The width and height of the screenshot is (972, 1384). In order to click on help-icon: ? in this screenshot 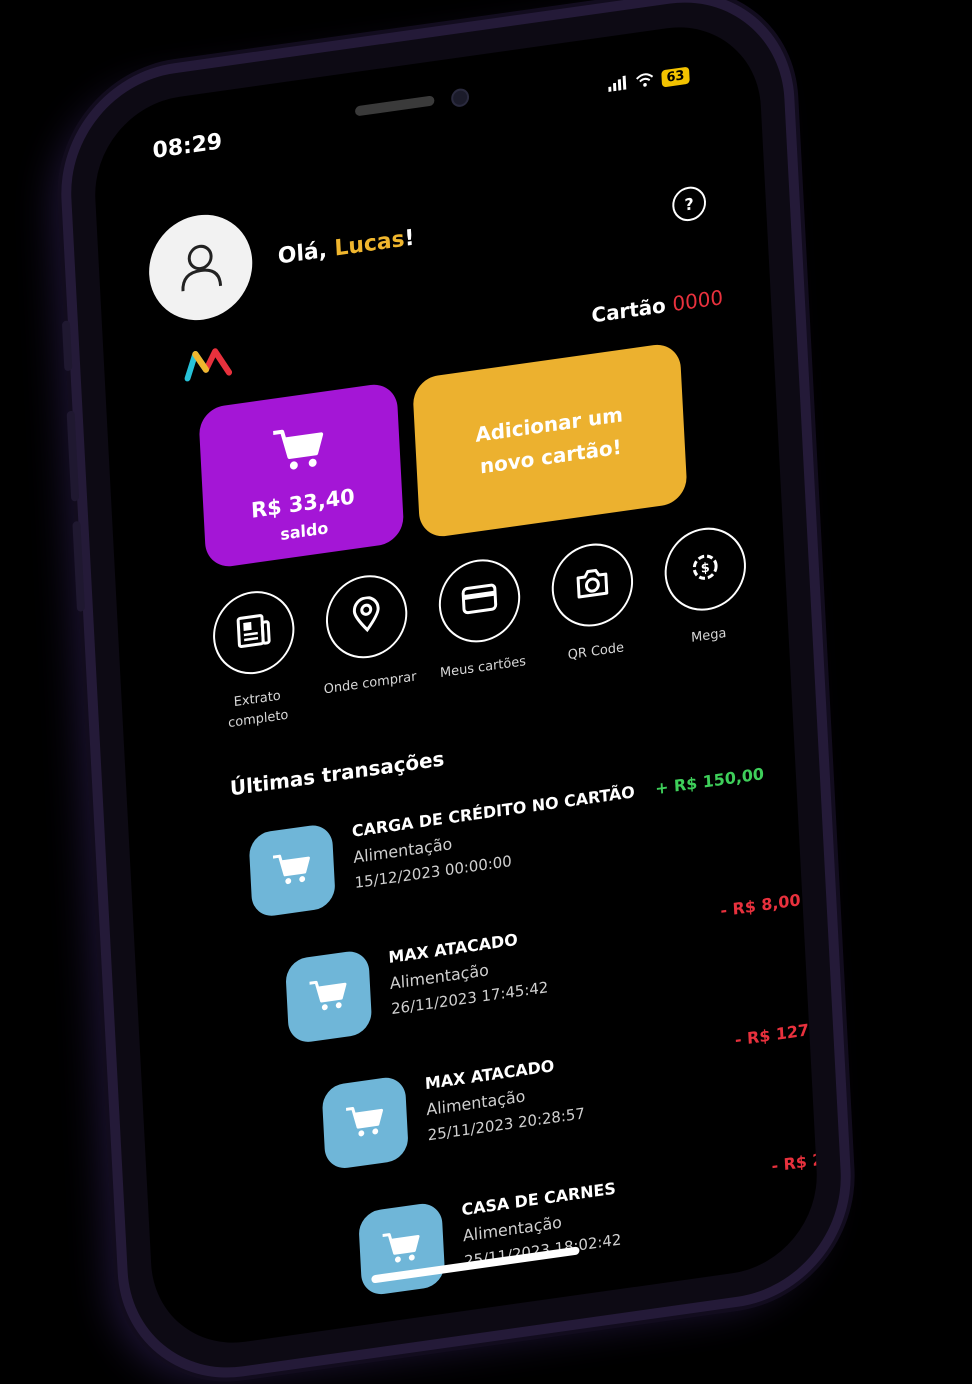, I will do `click(689, 204)`.